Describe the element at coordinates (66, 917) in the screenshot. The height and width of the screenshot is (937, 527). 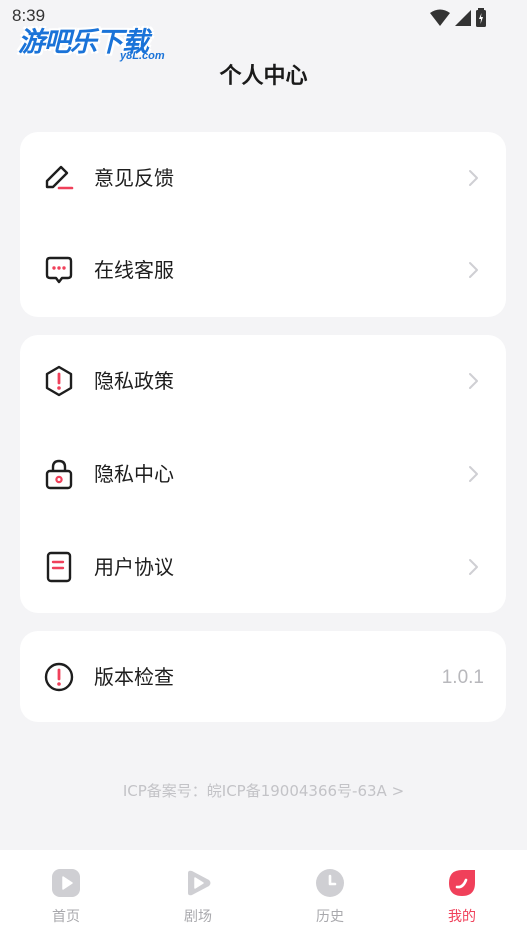
I see `tab-label: 首页` at that location.